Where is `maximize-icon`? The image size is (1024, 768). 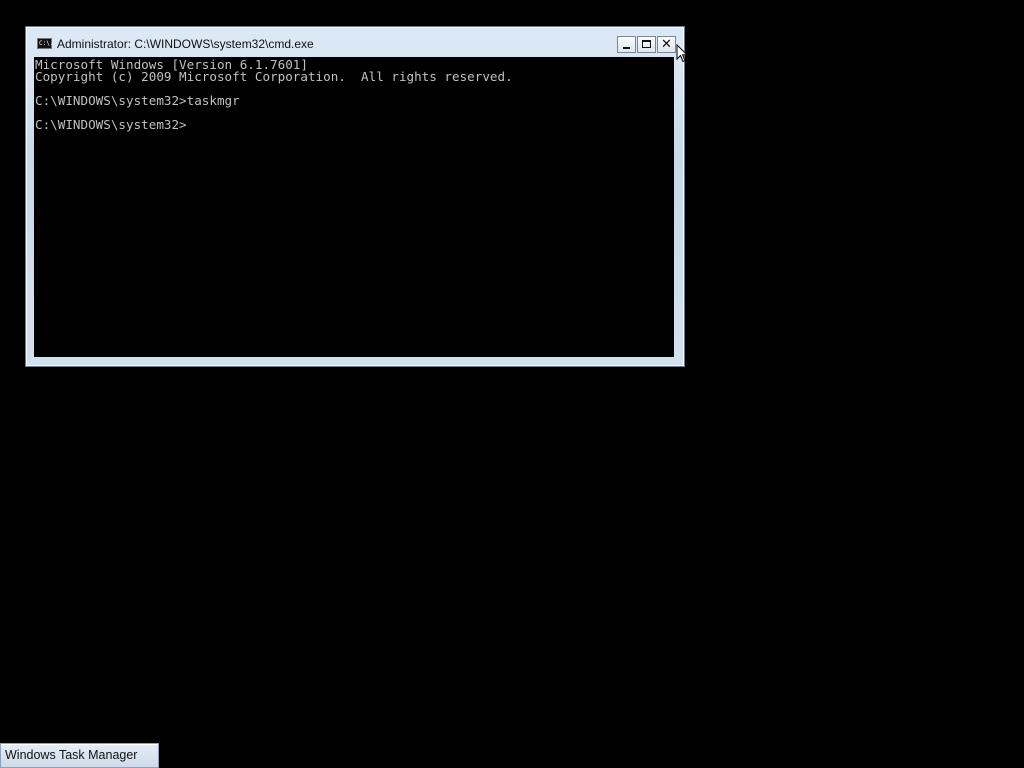
maximize-icon is located at coordinates (646, 44).